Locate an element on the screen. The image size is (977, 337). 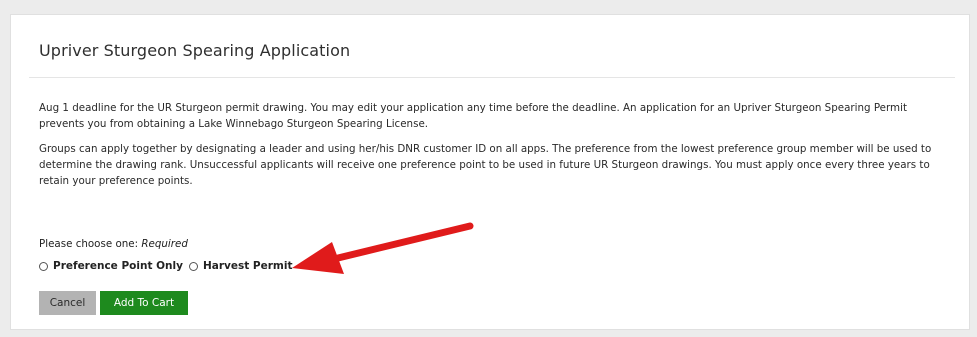
page-title: Upriver Sturgeon Spearing Application is located at coordinates (195, 50).